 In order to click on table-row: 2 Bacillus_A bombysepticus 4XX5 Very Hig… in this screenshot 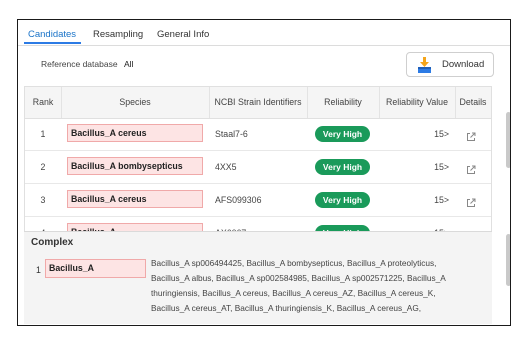, I will do `click(258, 167)`.